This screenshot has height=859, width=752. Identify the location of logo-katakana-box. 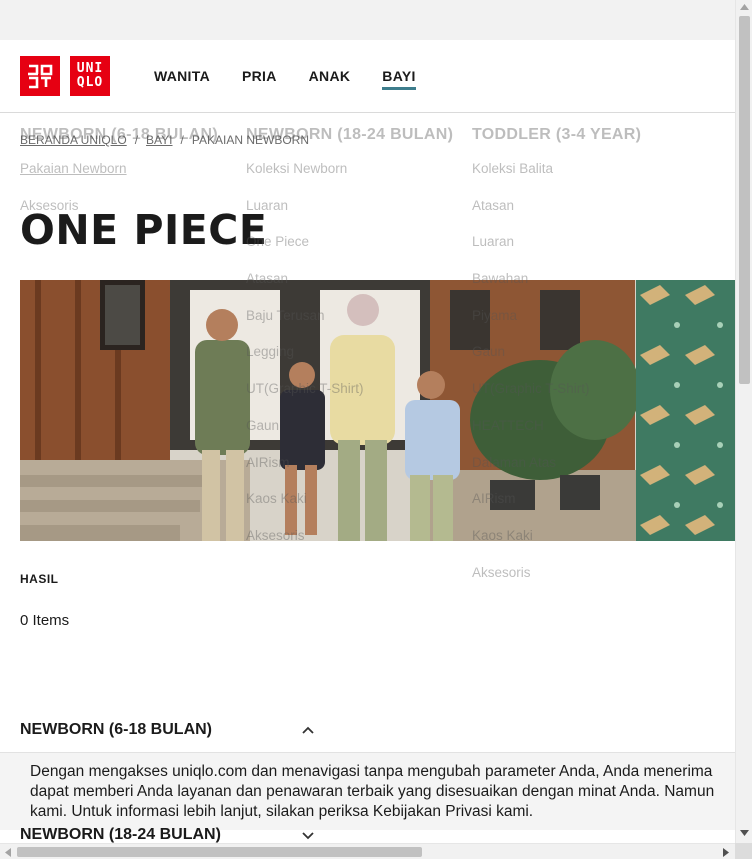
(40, 76).